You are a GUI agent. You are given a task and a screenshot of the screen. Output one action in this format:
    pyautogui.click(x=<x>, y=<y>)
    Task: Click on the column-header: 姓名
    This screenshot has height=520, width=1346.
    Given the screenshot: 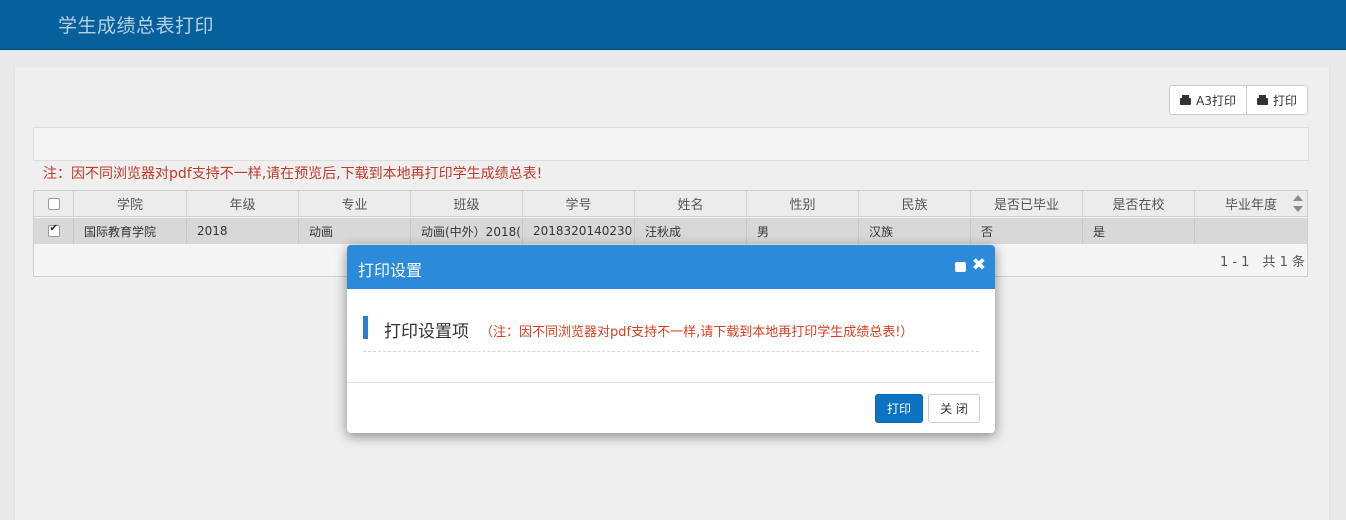 What is the action you would take?
    pyautogui.click(x=691, y=203)
    